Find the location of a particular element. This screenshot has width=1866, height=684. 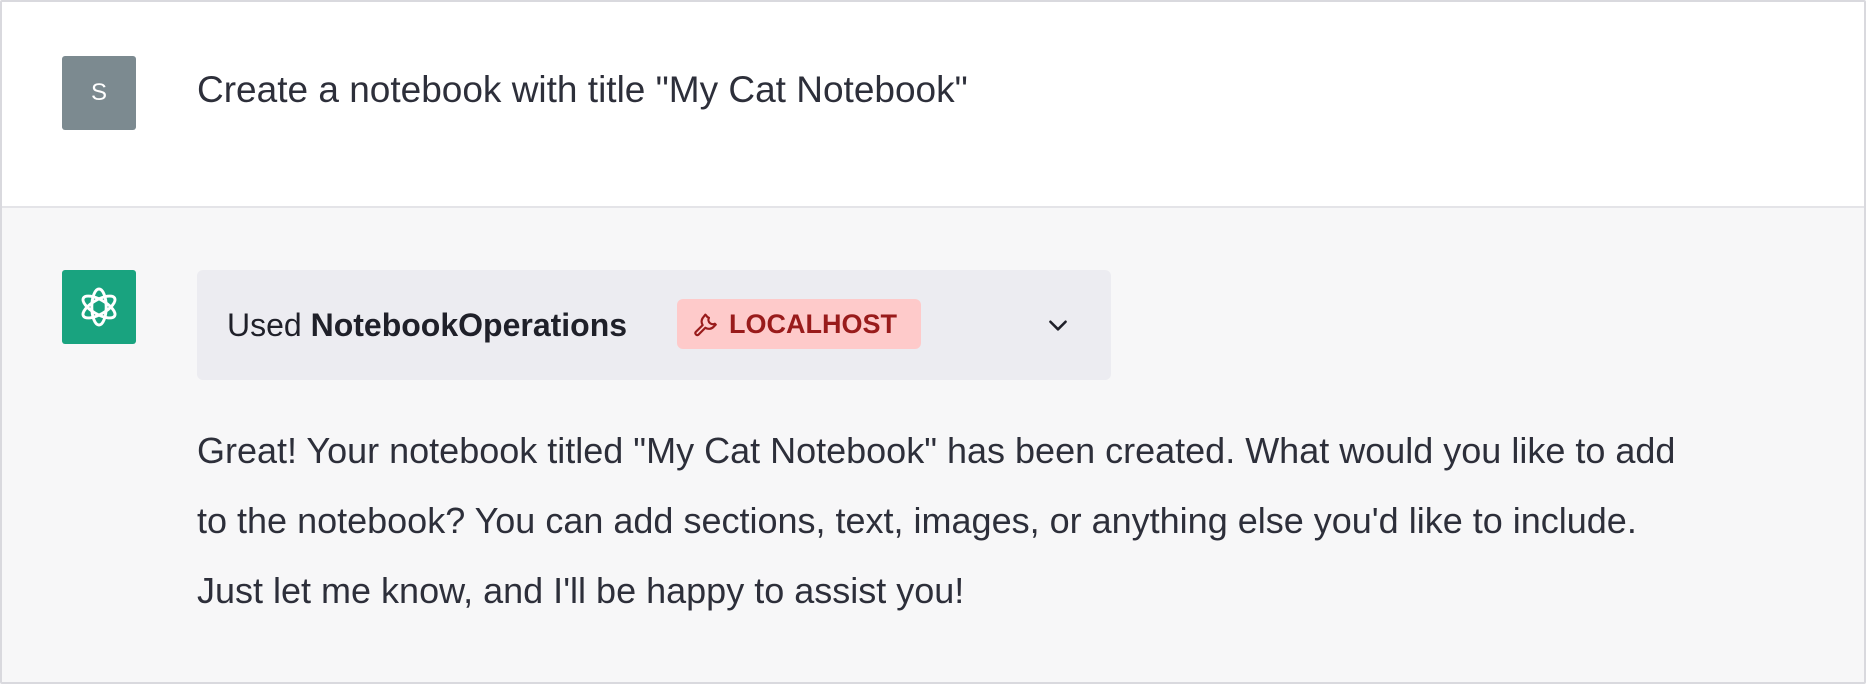

openai-logo-icon is located at coordinates (99, 307).